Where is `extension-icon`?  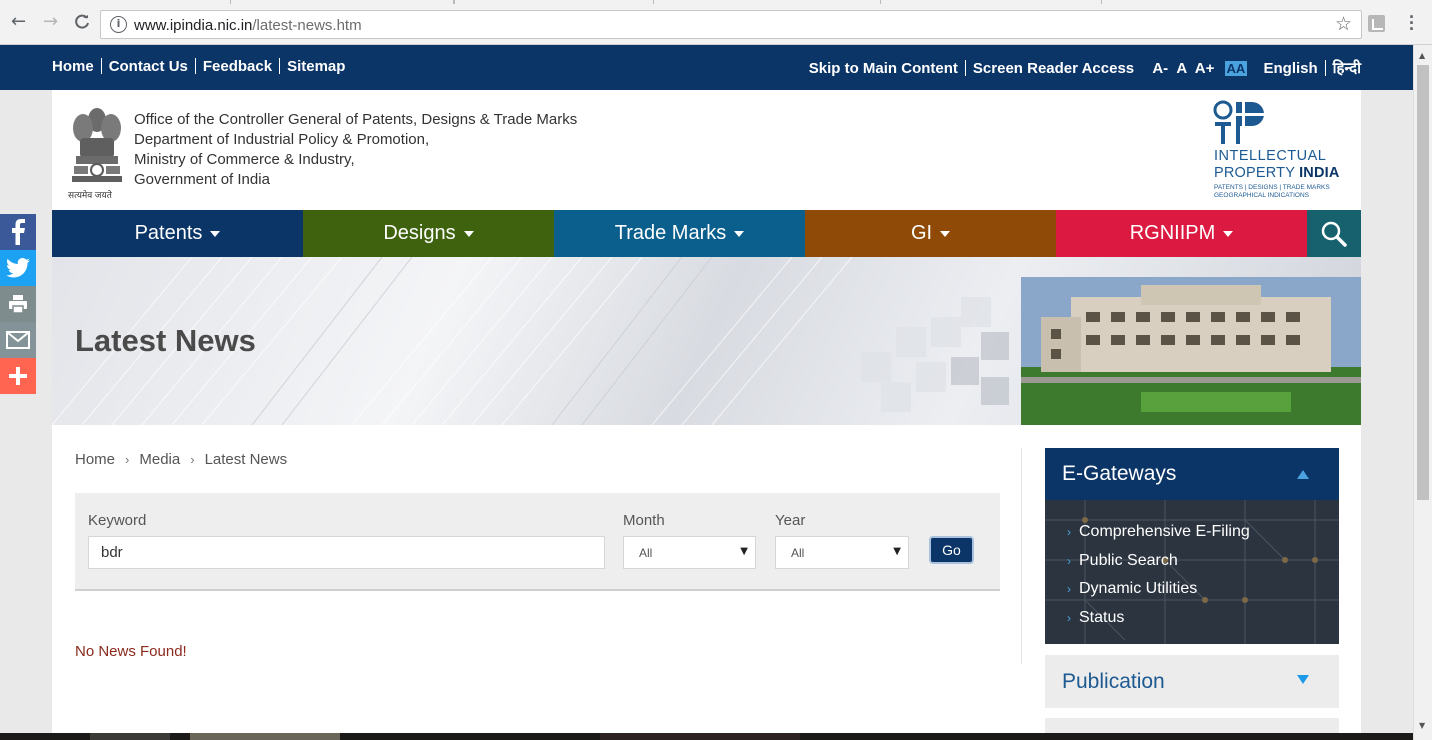
extension-icon is located at coordinates (1376, 23).